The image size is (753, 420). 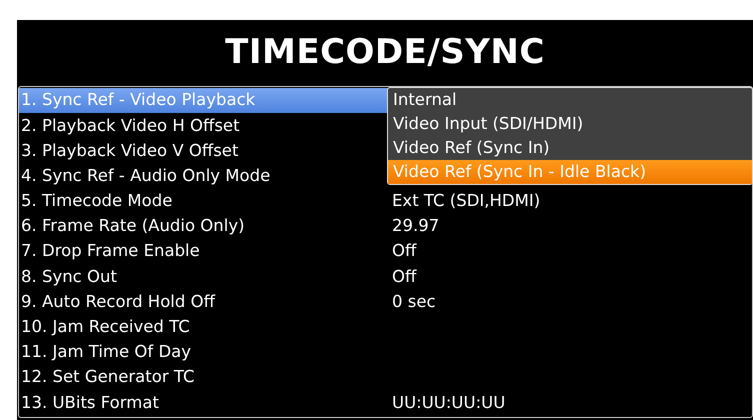 What do you see at coordinates (465, 201) in the screenshot?
I see `setting-value: Ext TC (SDI,HDMI)` at bounding box center [465, 201].